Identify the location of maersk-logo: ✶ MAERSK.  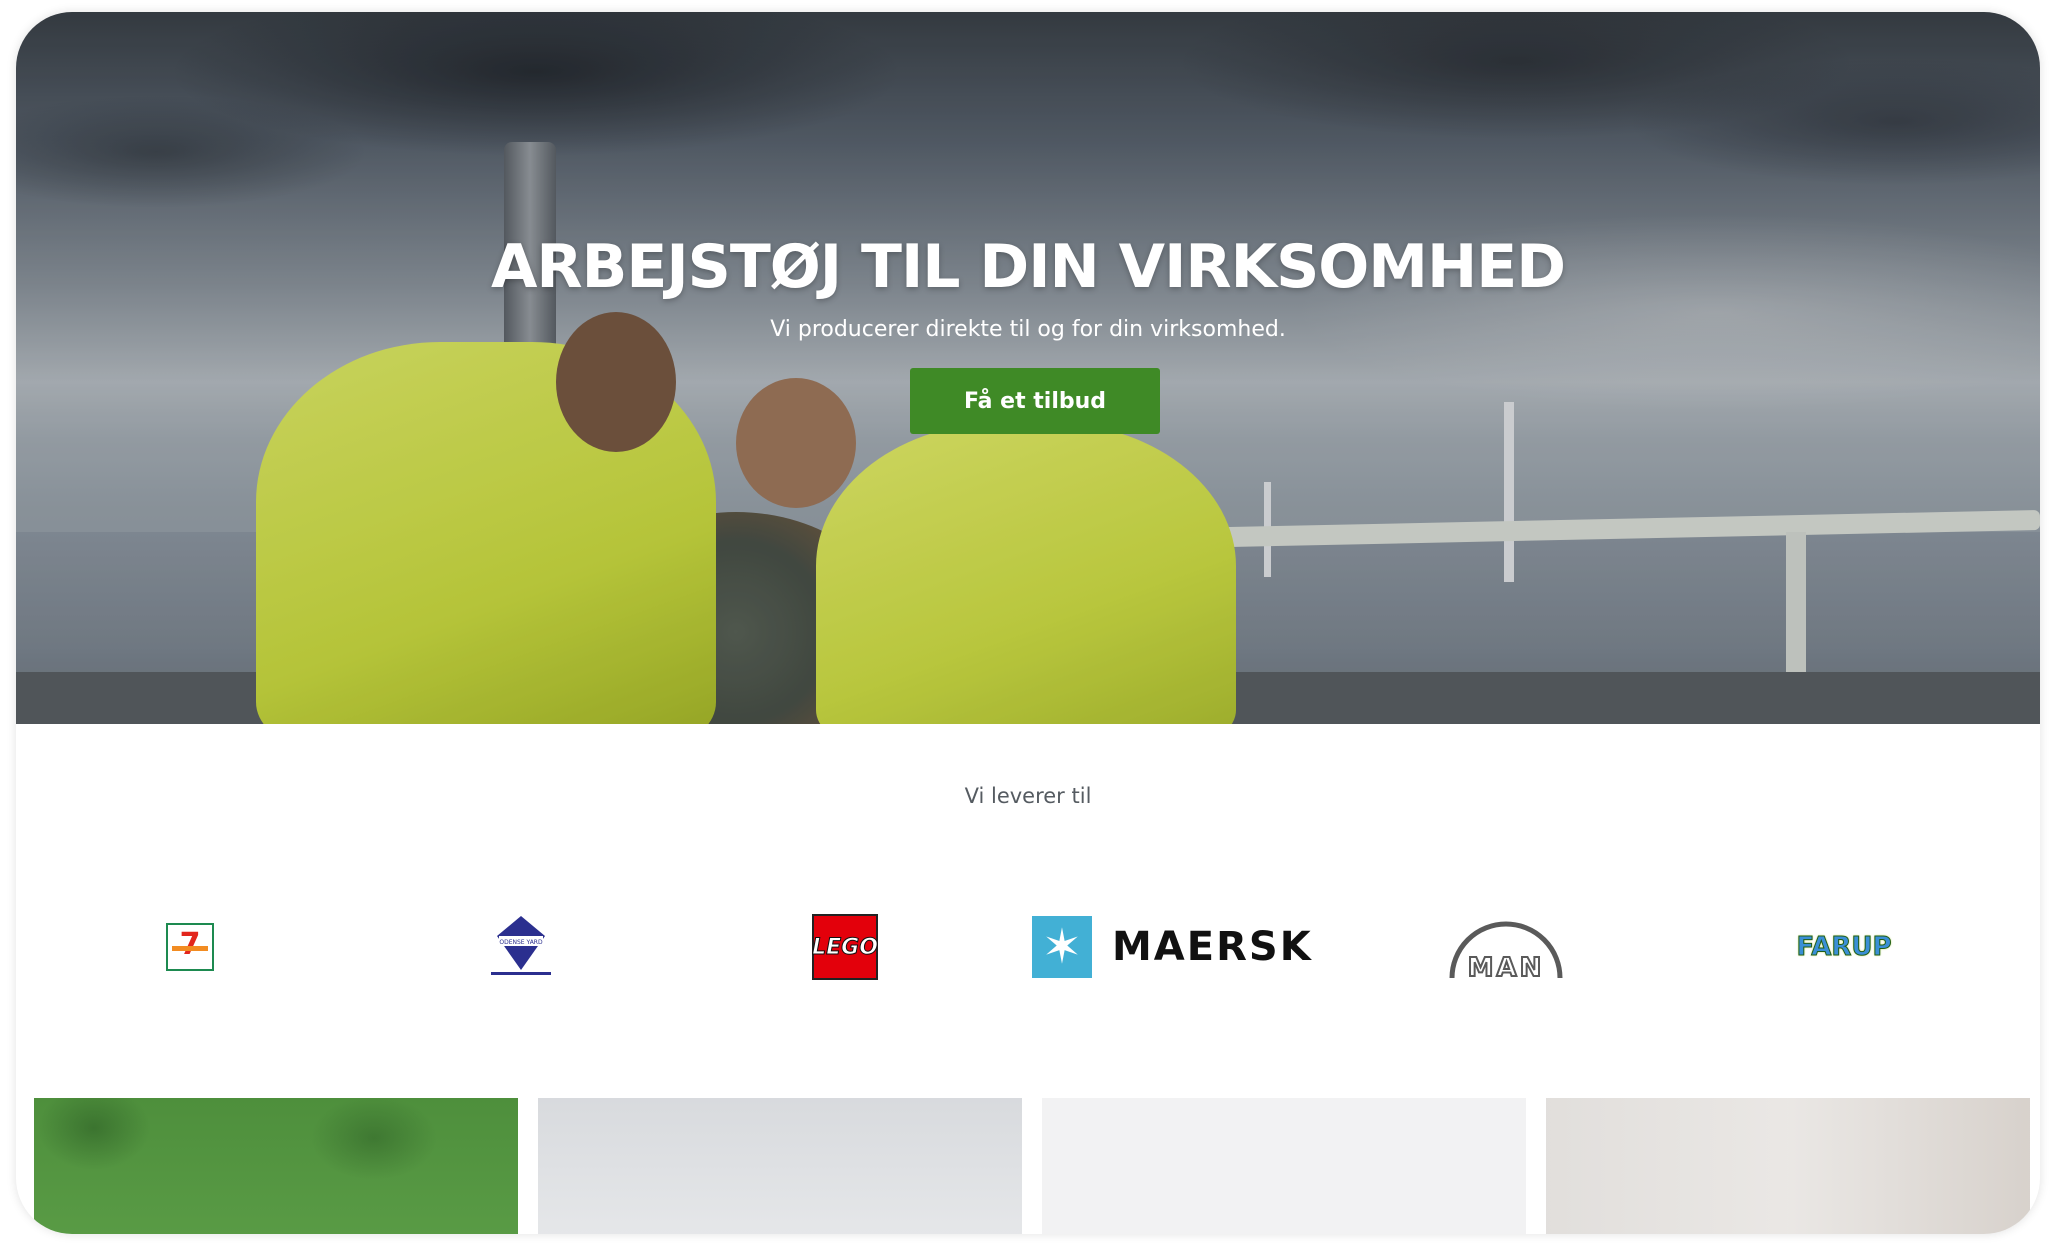
(1177, 947).